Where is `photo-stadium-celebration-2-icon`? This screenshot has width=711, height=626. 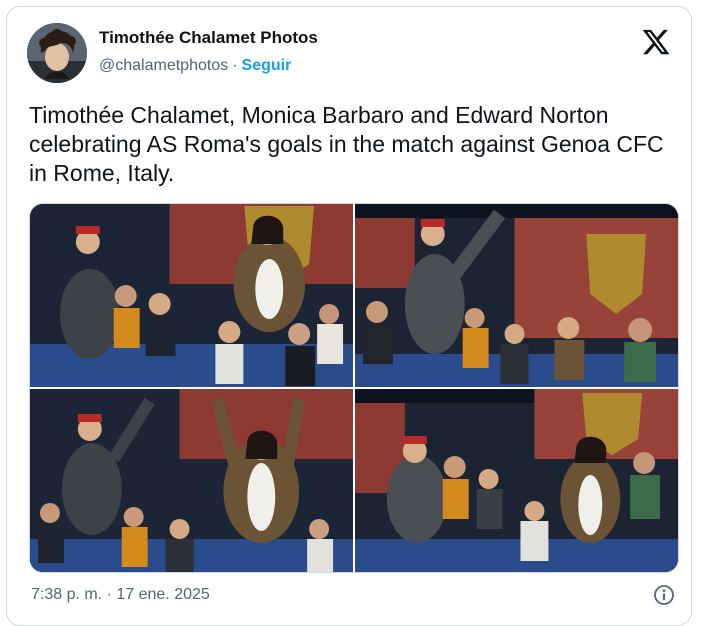
photo-stadium-celebration-2-icon is located at coordinates (516, 295).